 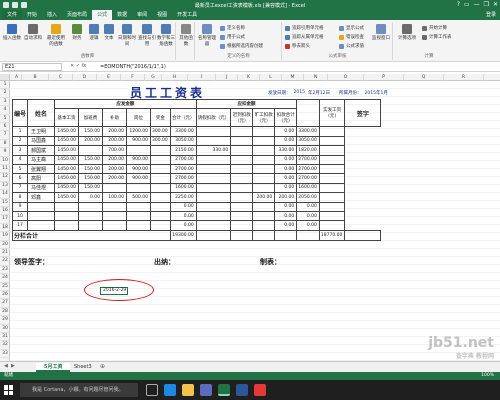 What do you see at coordinates (20, 141) in the screenshot?
I see `cell-no: 2` at bounding box center [20, 141].